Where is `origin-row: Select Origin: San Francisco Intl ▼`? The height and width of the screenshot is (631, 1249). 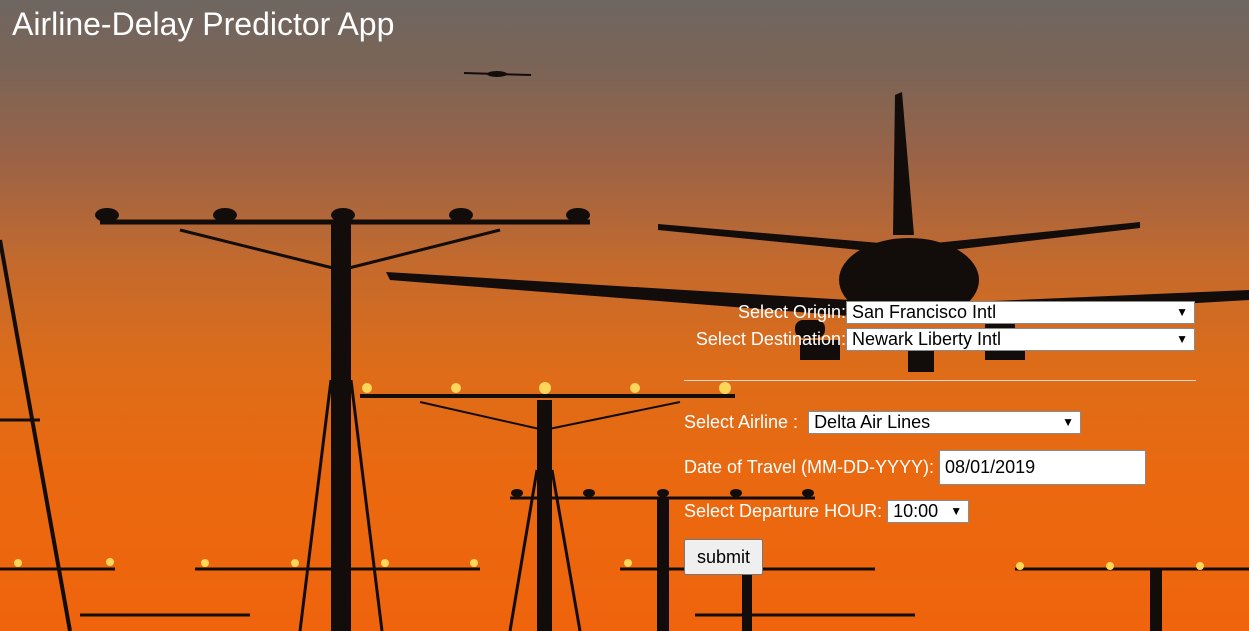
origin-row: Select Origin: San Francisco Intl ▼ is located at coordinates (940, 312).